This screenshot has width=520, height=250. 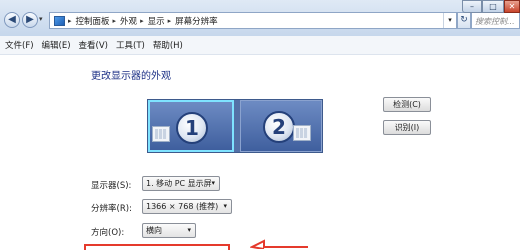 I want to click on orientation-select-value: 横向, so click(x=154, y=230).